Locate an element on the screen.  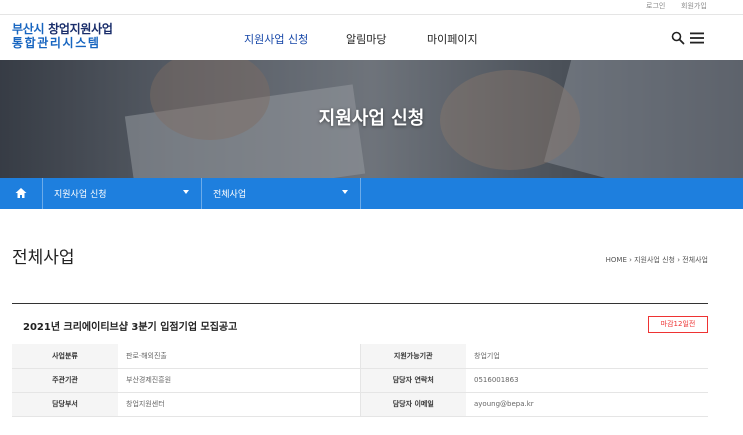
hamburger-menu-icon is located at coordinates (697, 38).